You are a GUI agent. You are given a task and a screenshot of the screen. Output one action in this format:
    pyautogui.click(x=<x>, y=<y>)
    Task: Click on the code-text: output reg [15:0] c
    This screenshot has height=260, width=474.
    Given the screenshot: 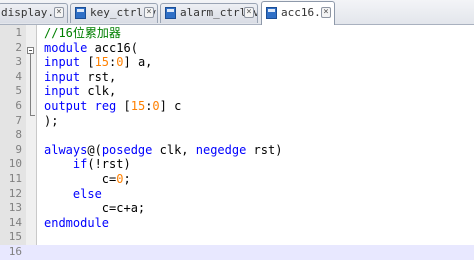 What is the action you would take?
    pyautogui.click(x=112, y=106)
    